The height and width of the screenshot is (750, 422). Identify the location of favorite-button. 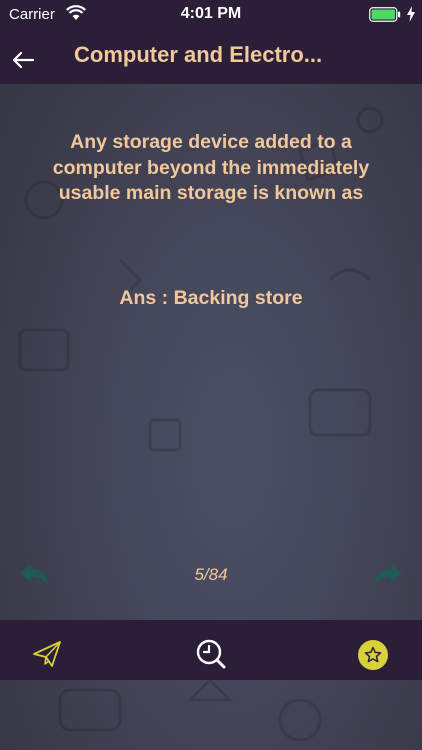
(373, 655).